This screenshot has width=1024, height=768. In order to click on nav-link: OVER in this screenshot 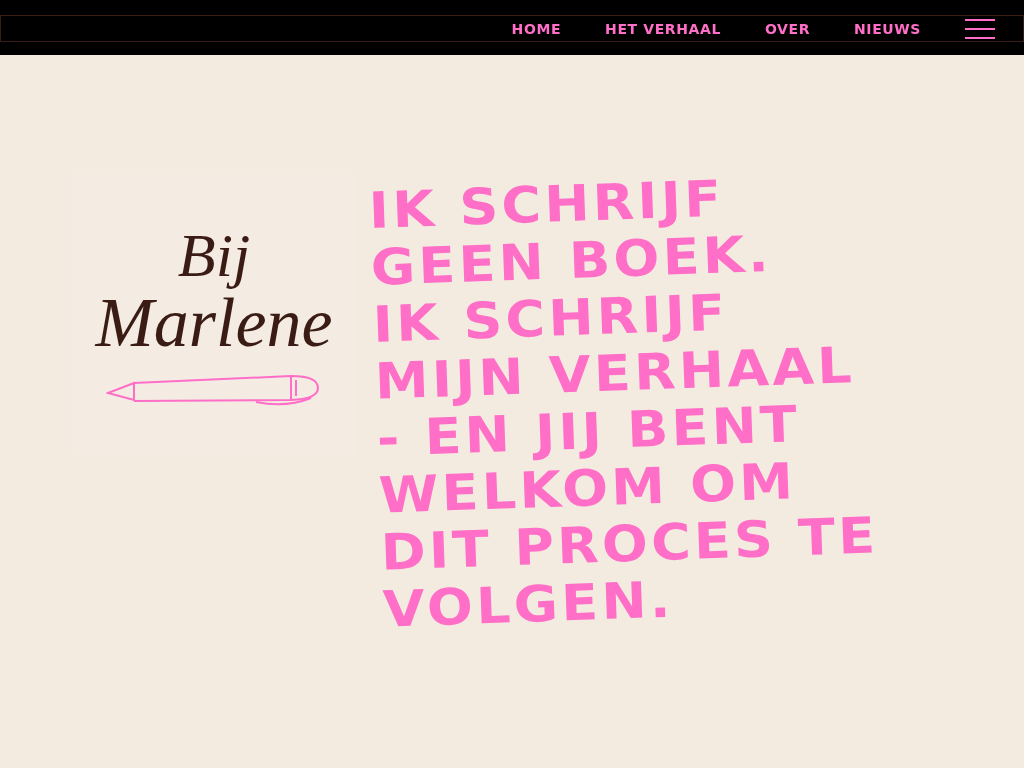, I will do `click(787, 28)`.